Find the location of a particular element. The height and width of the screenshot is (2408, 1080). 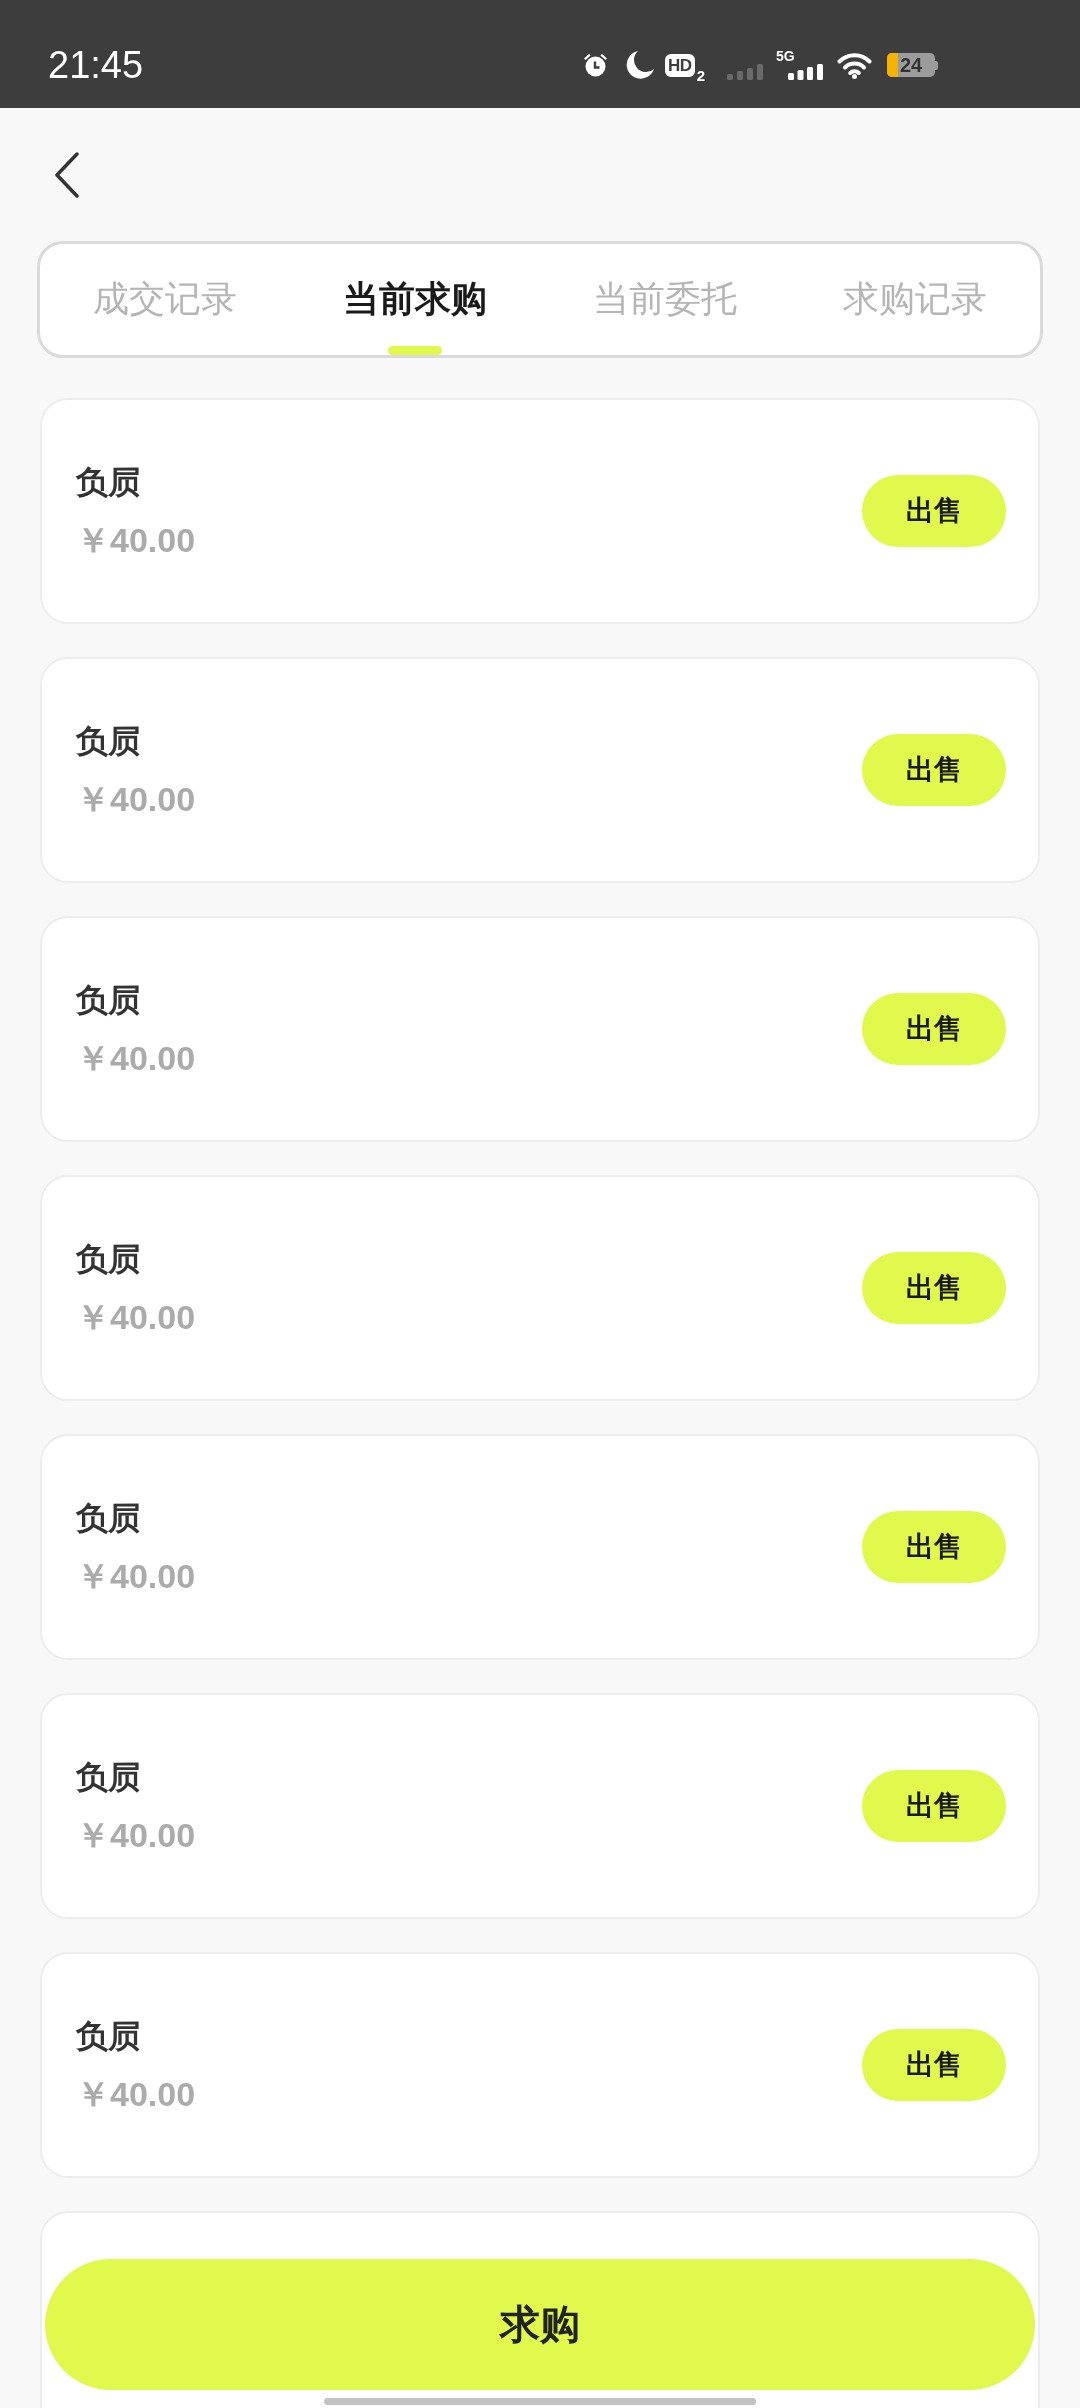

hd-badge: HD is located at coordinates (680, 65).